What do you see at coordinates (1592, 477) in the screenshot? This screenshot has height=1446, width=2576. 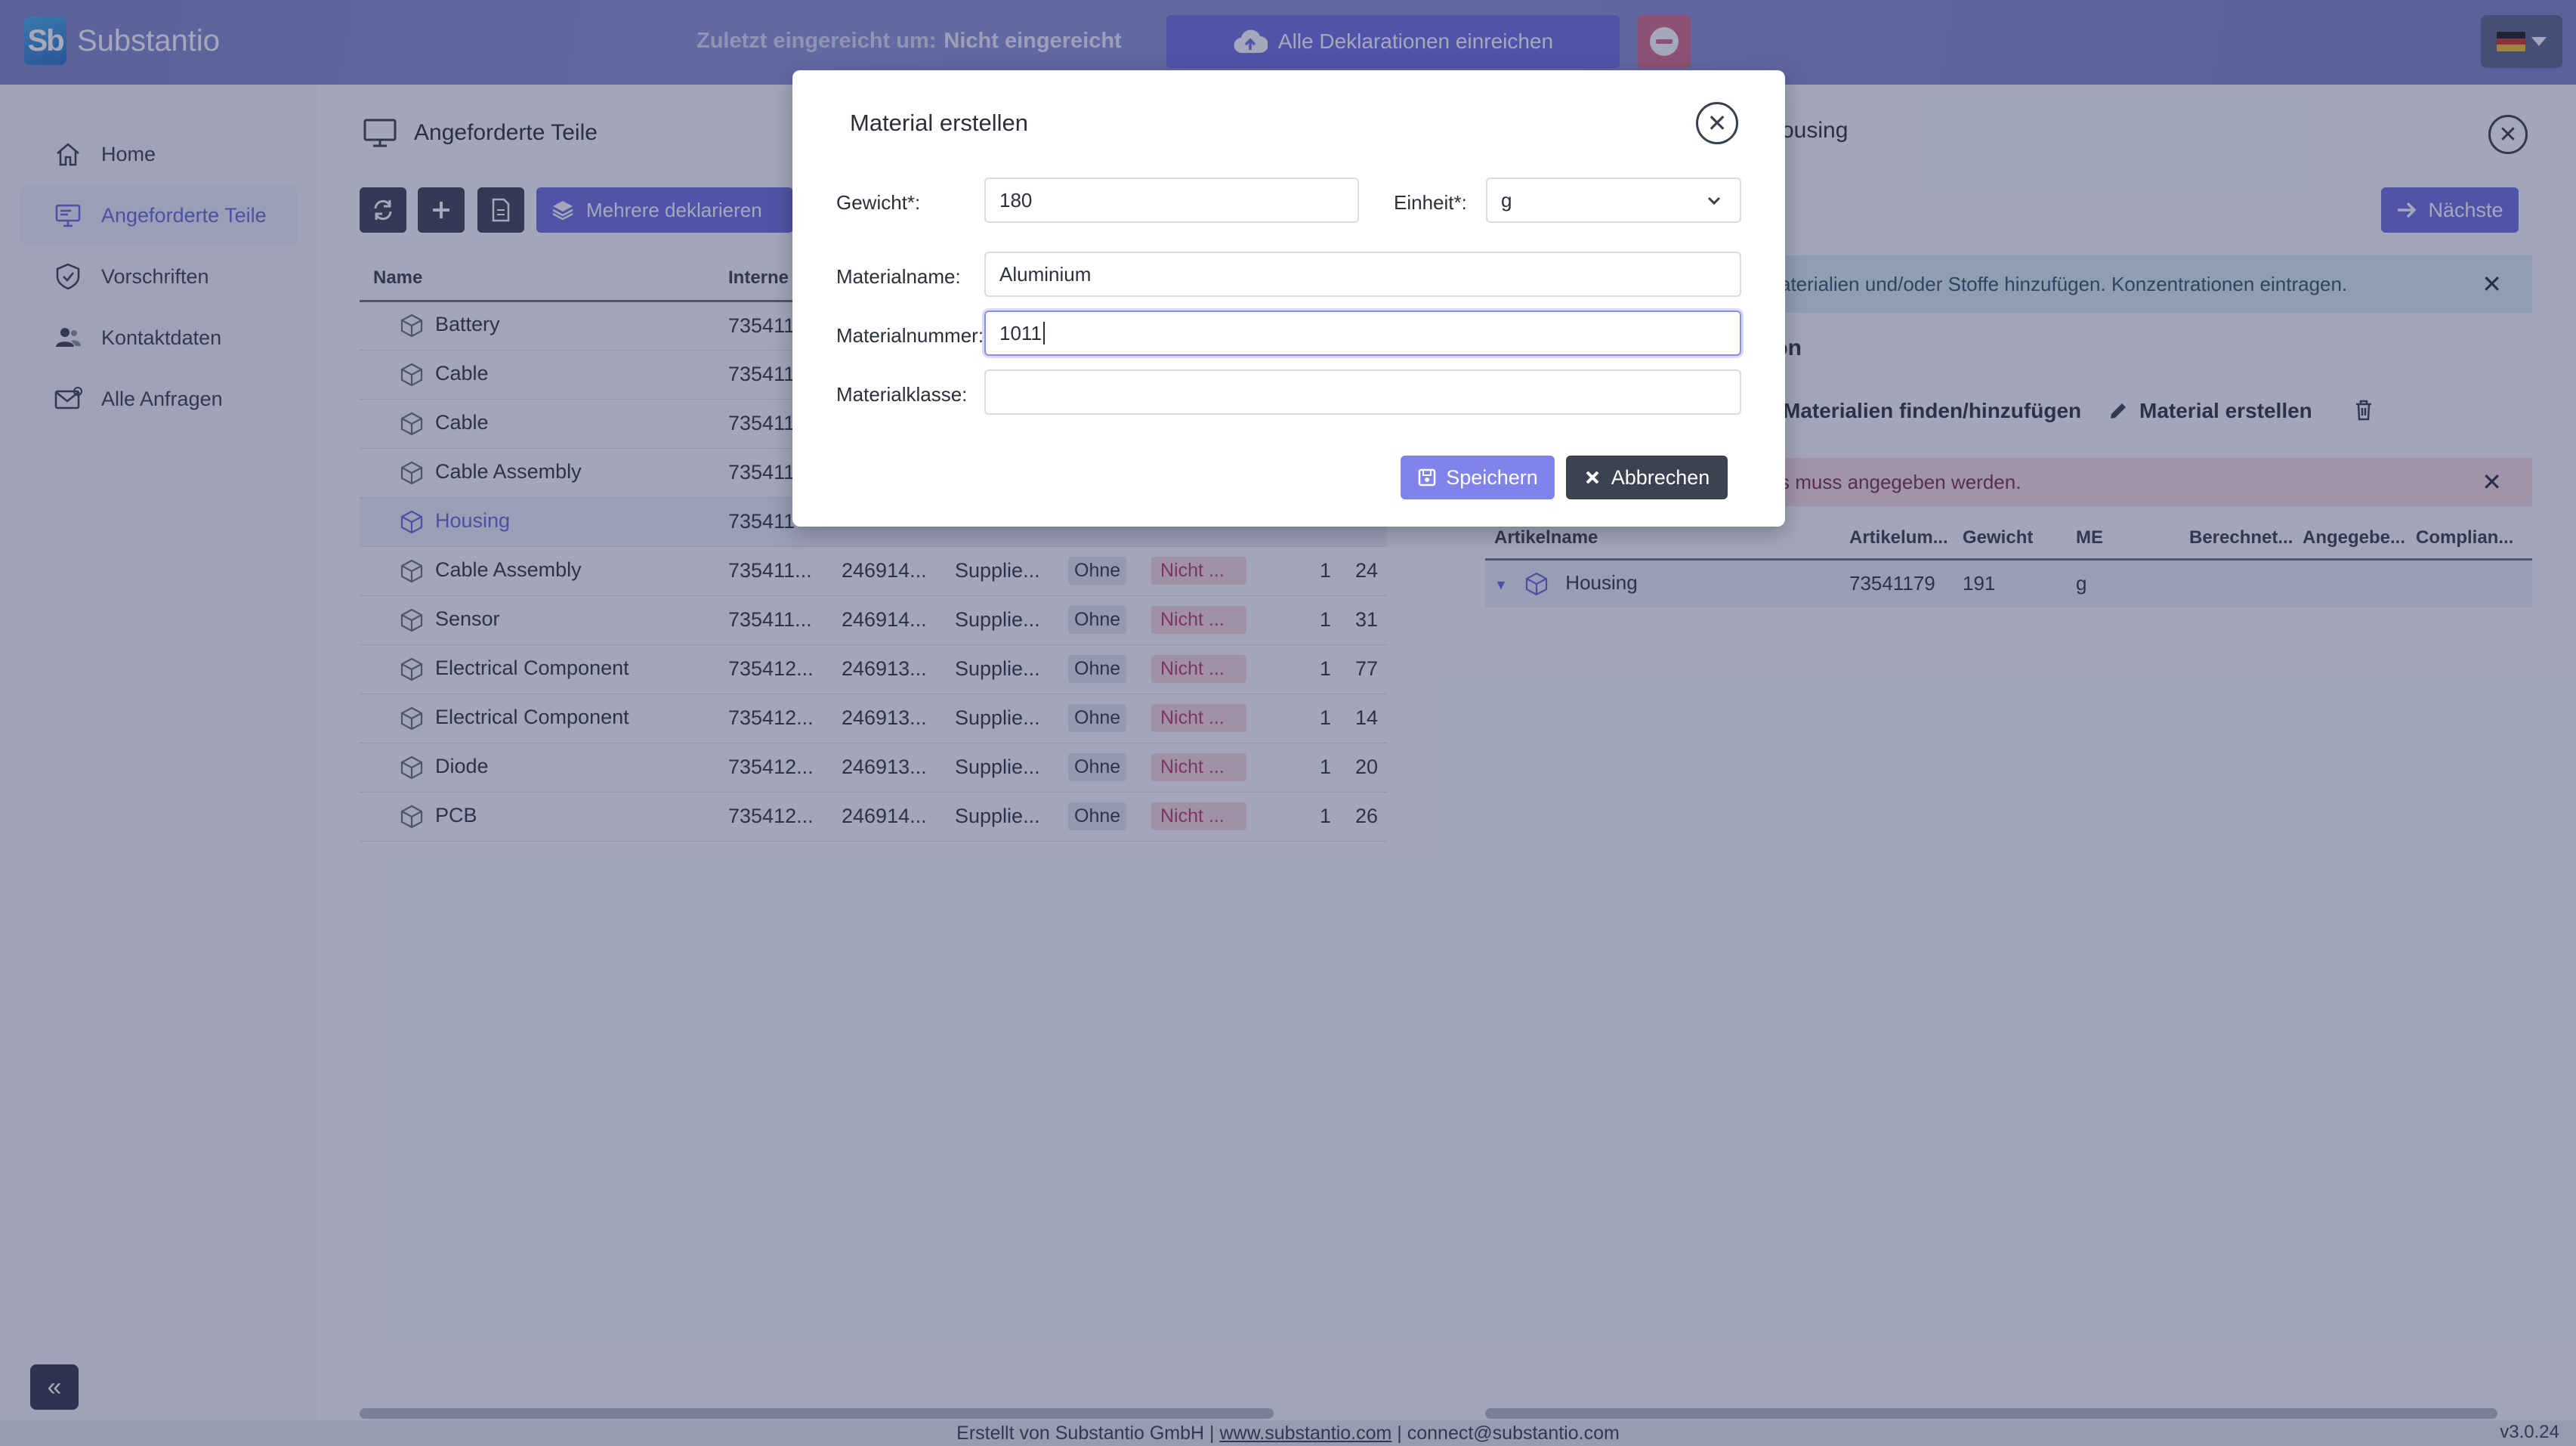 I see `x-icon` at bounding box center [1592, 477].